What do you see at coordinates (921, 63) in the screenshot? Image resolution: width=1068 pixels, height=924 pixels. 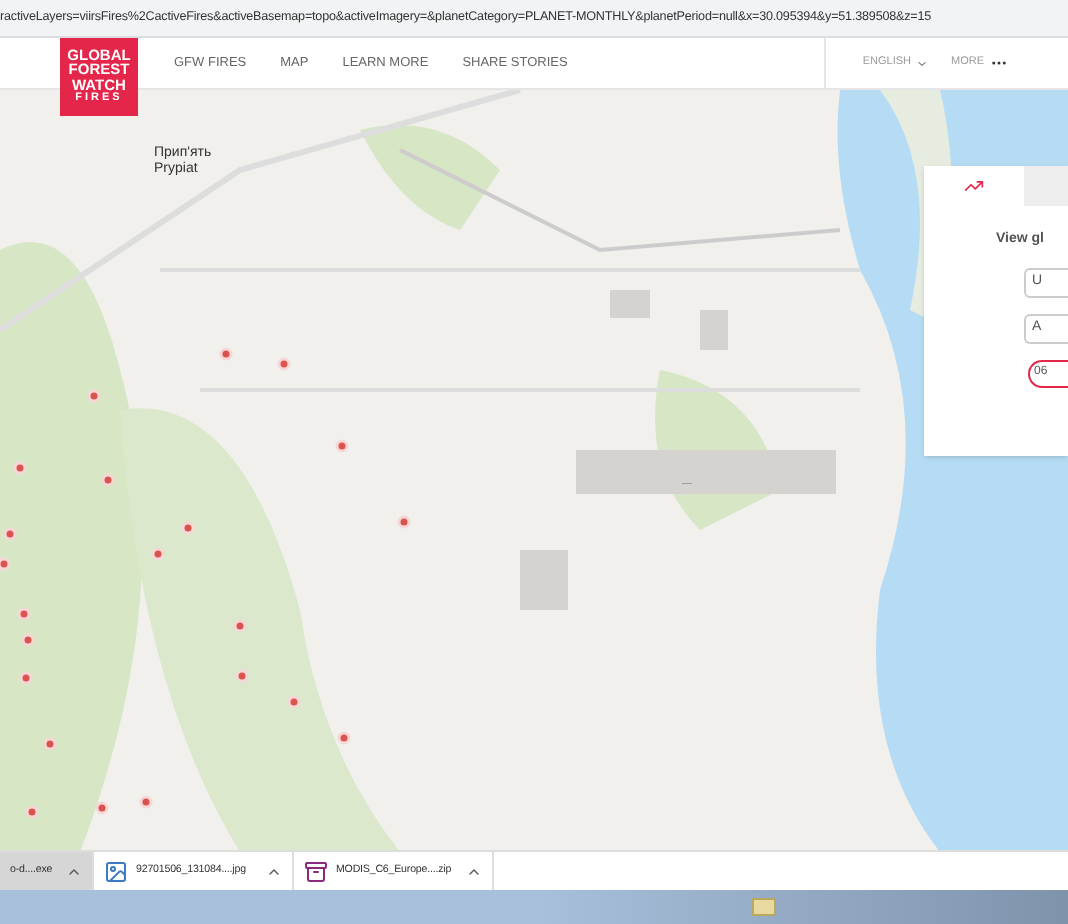 I see `caret-icon` at bounding box center [921, 63].